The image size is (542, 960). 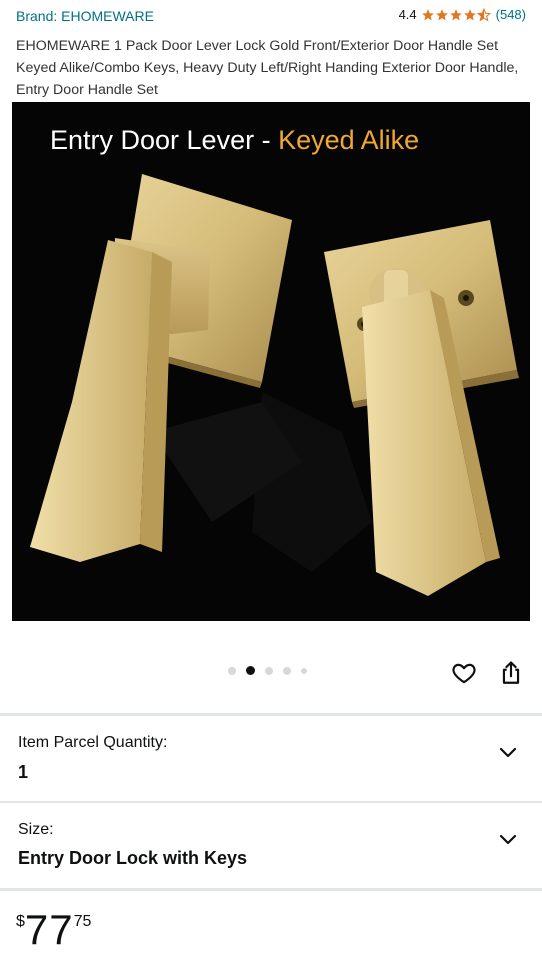 I want to click on size-value: Entry Door Lock with Keys, so click(x=133, y=858).